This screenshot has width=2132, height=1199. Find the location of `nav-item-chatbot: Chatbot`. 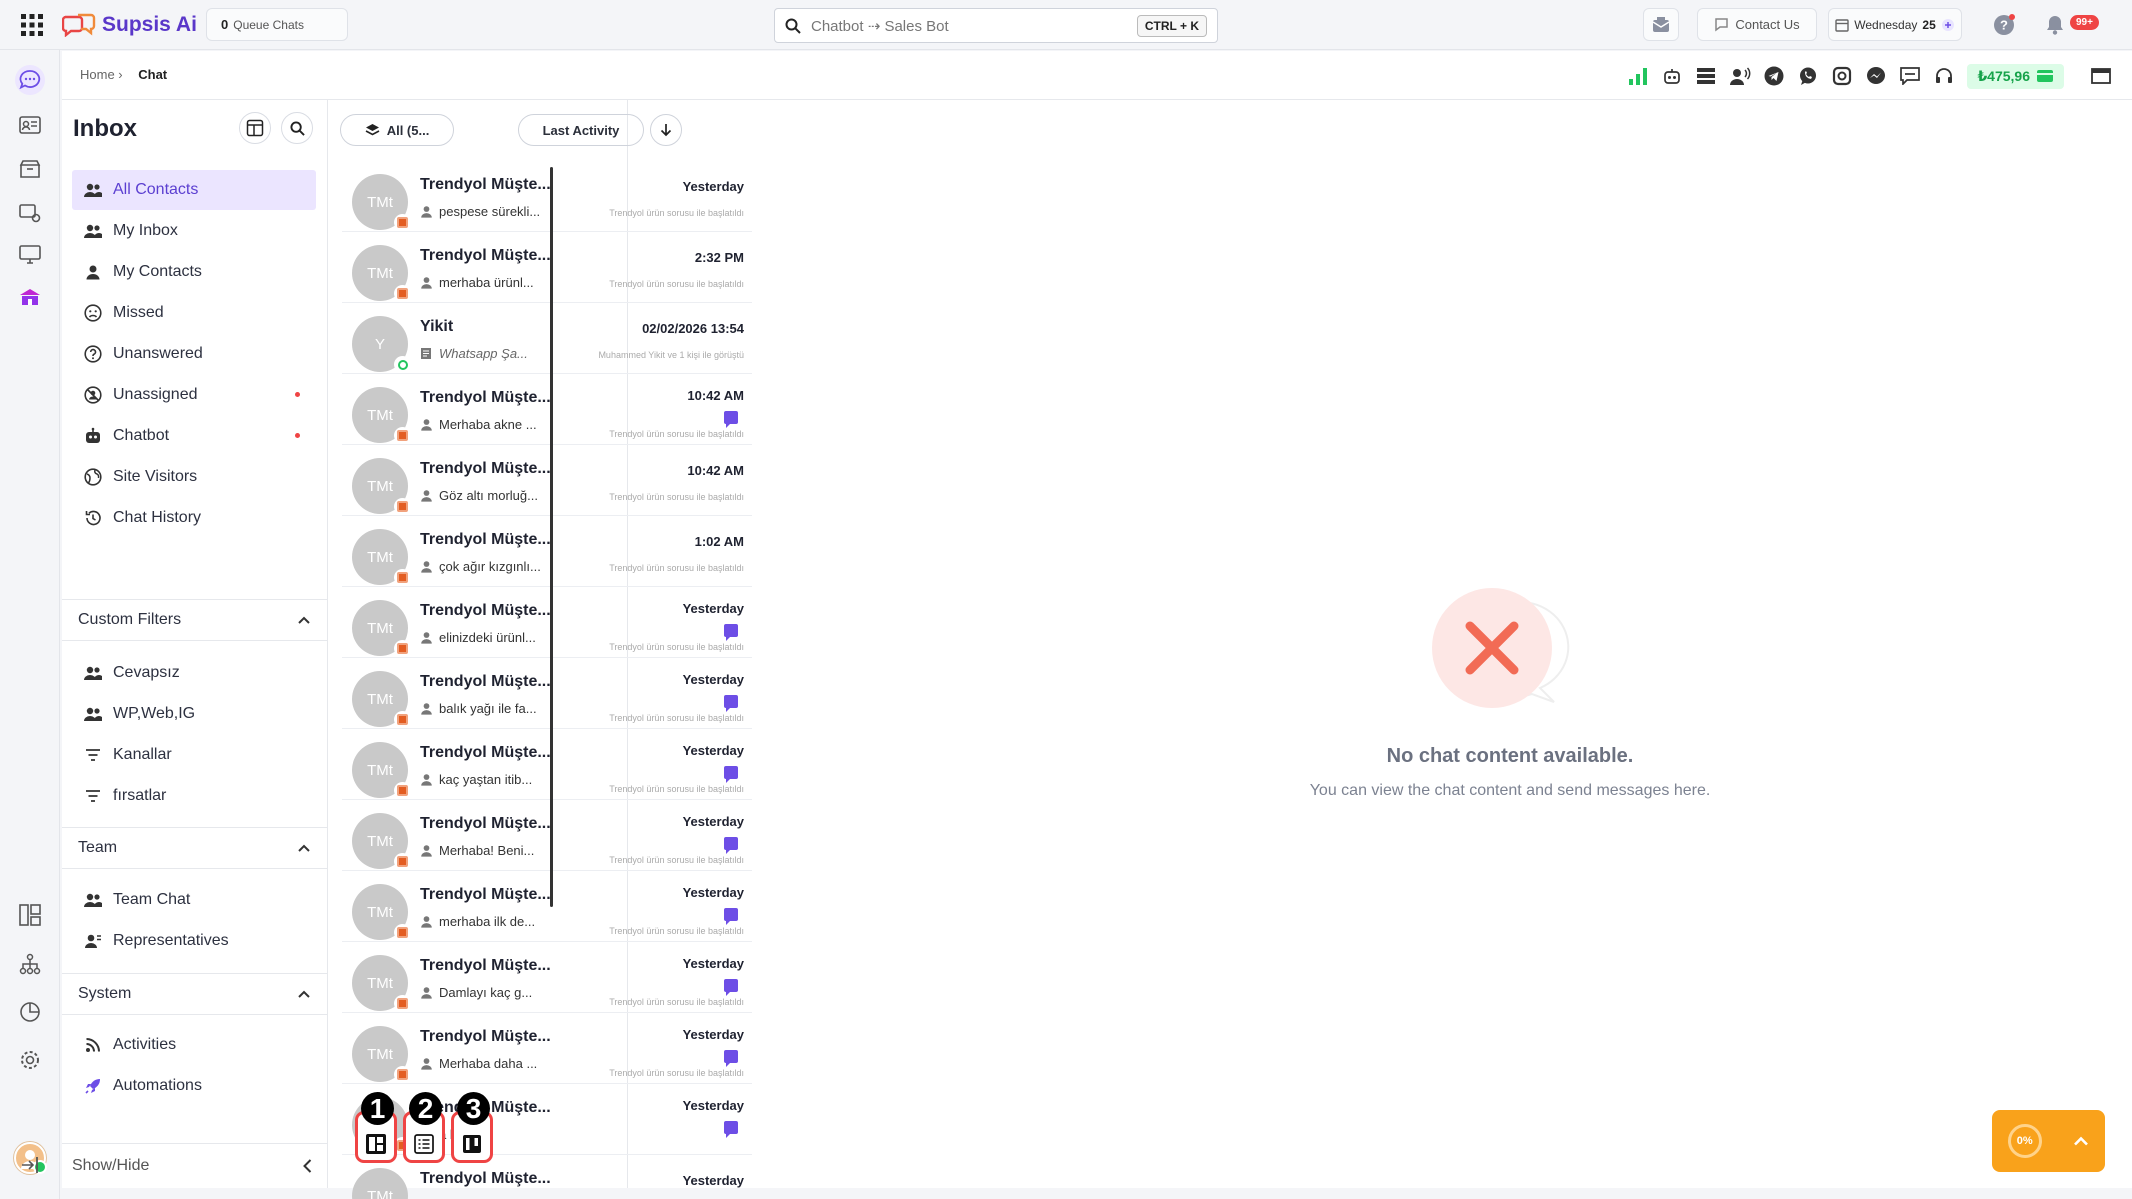

nav-item-chatbot: Chatbot is located at coordinates (194, 436).